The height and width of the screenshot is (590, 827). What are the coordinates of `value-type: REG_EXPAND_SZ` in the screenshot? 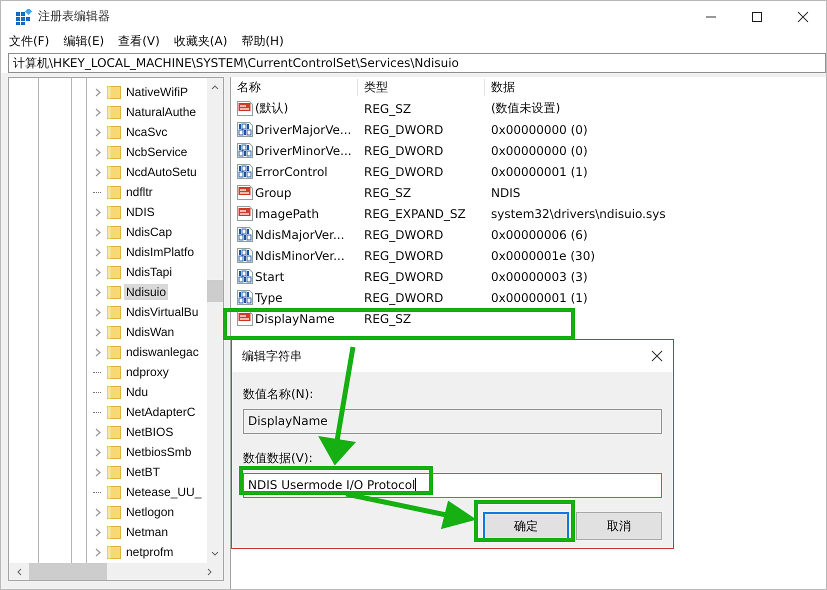 It's located at (415, 213).